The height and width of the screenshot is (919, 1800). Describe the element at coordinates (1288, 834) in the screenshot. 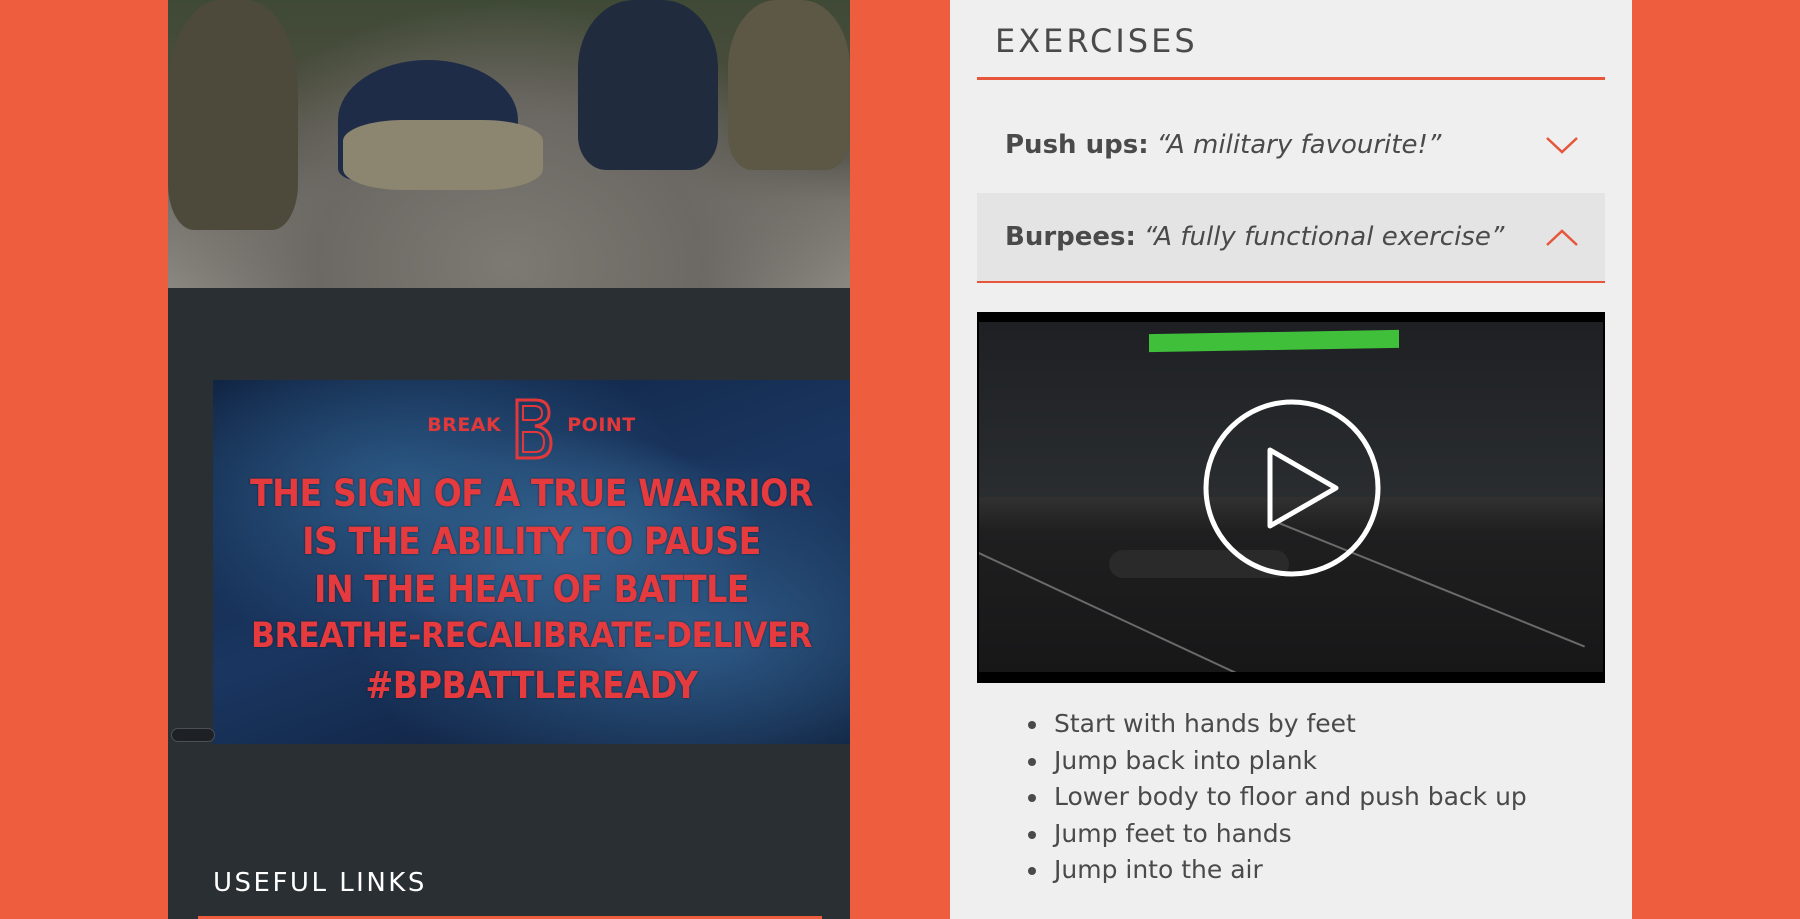

I see `list-item: Jump feet to hands` at that location.